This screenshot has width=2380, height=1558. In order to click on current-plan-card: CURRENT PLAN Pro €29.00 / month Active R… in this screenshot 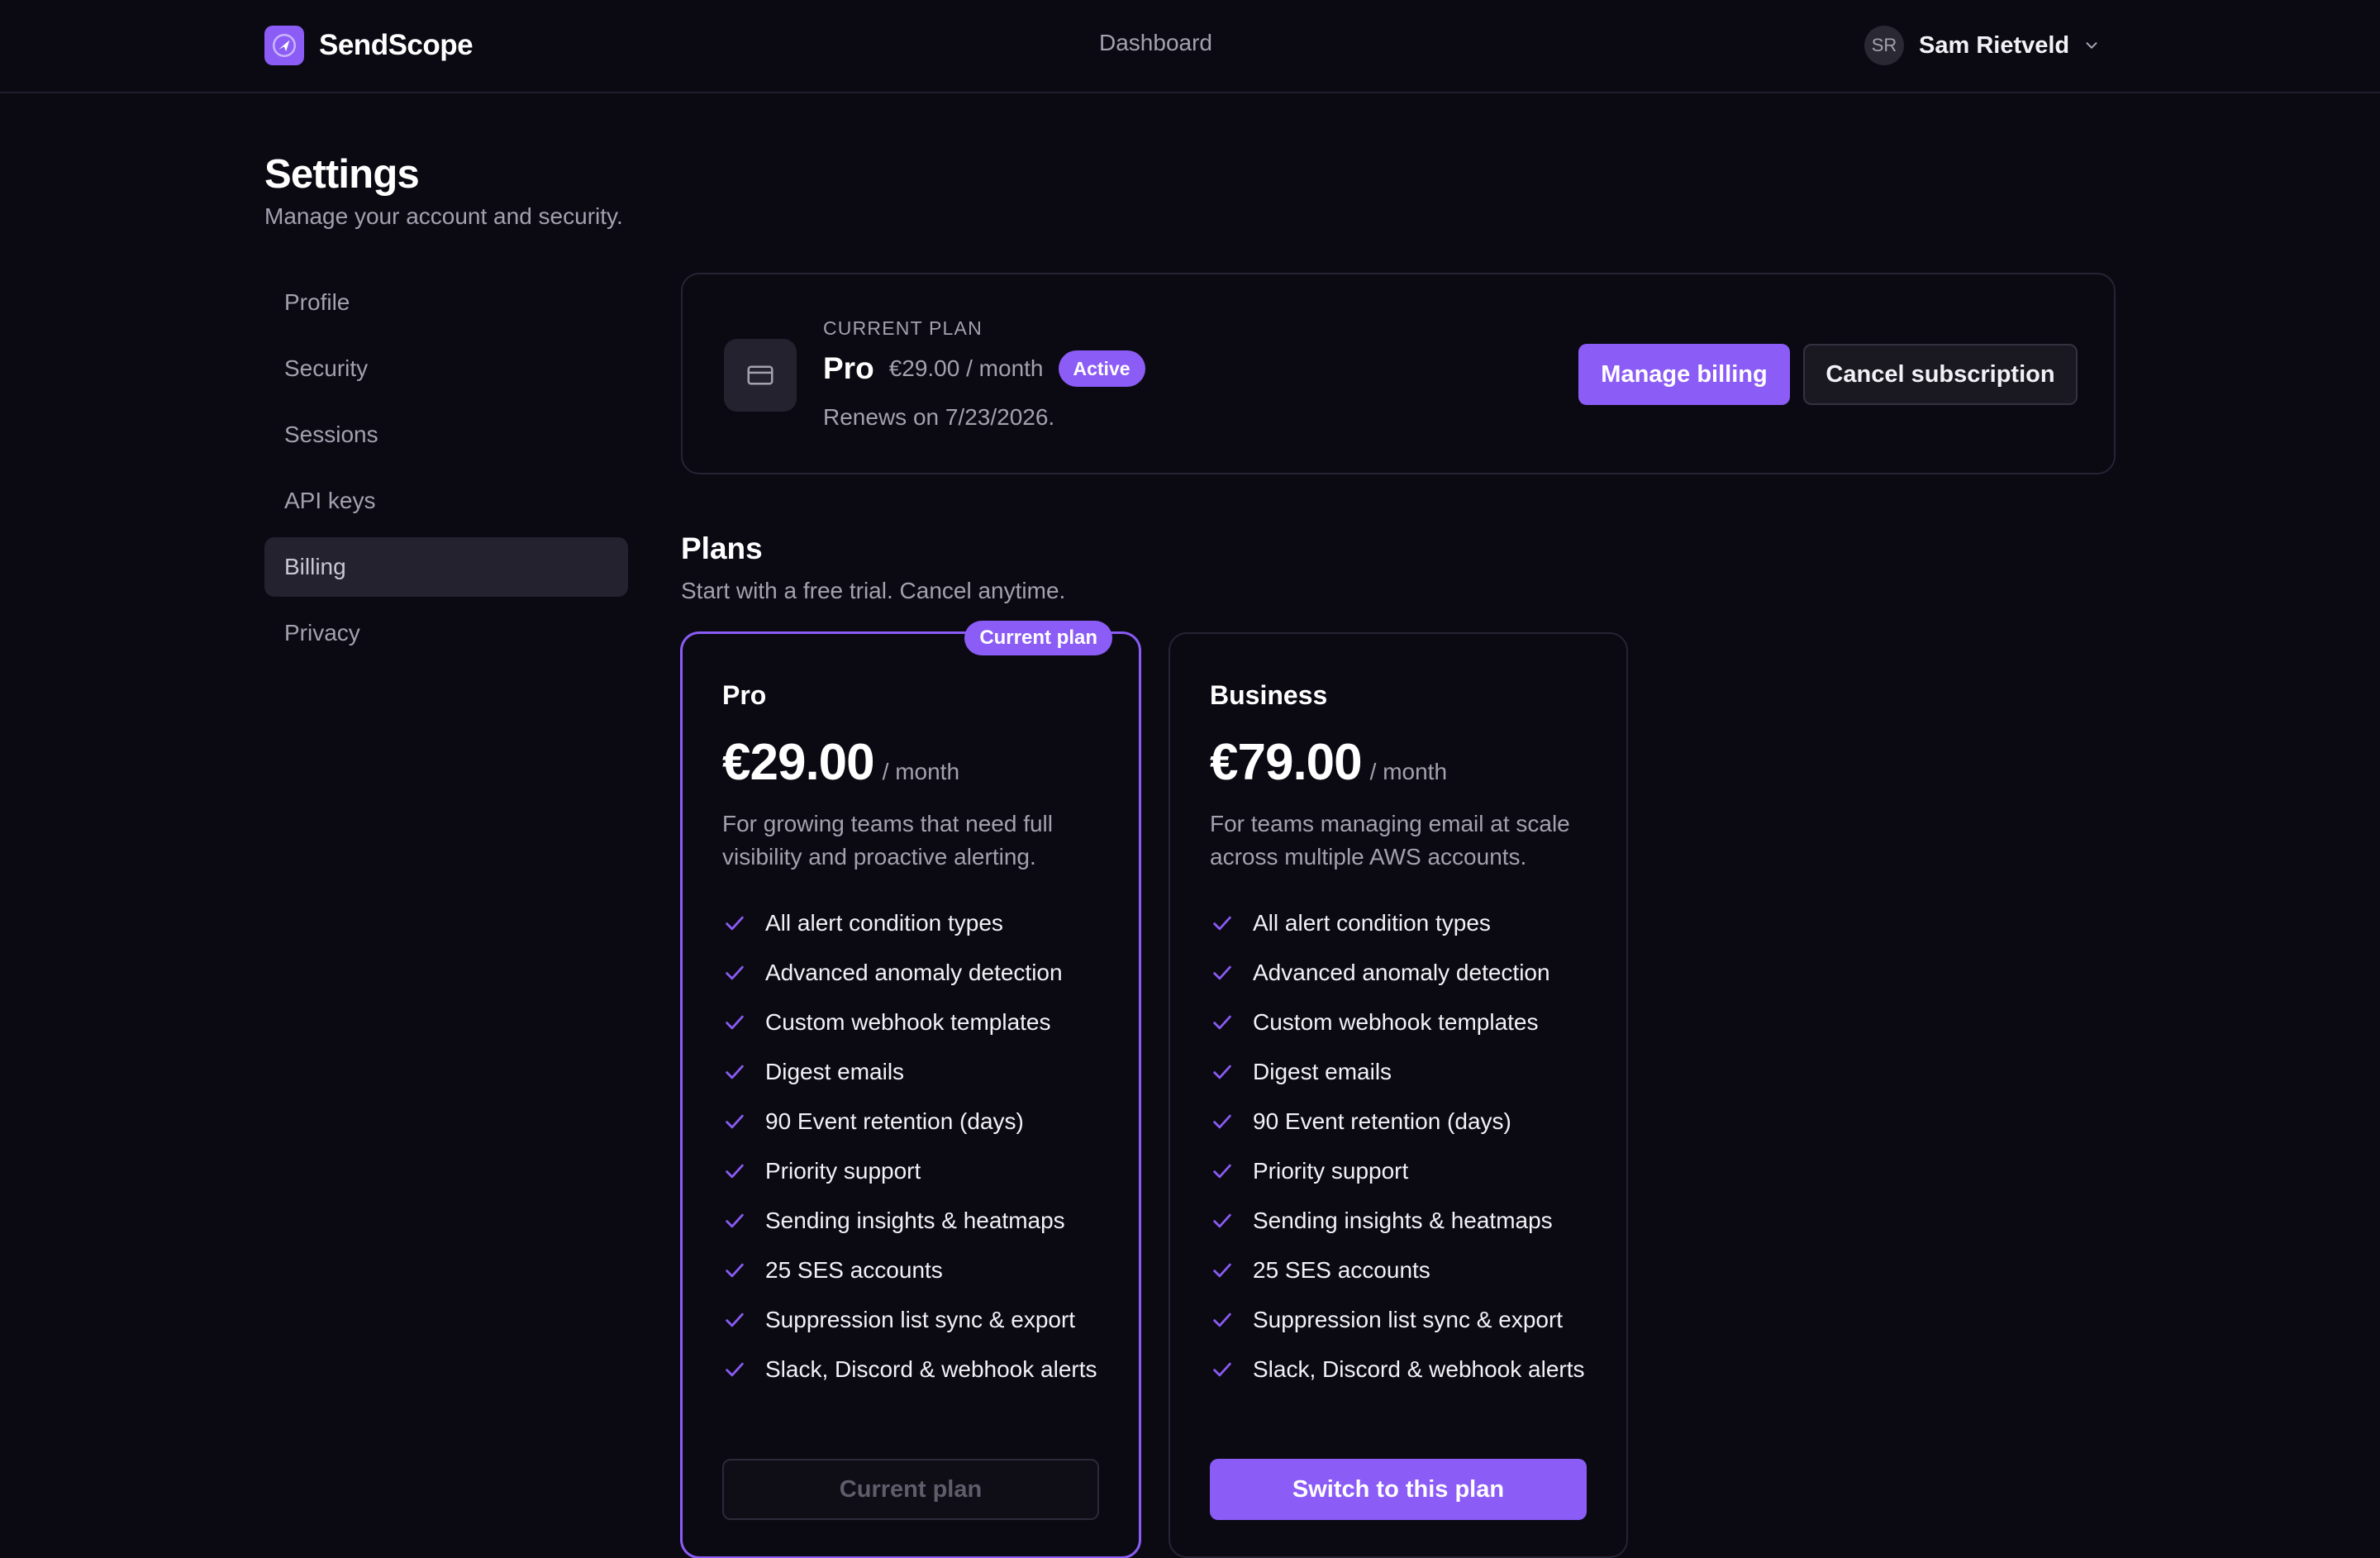, I will do `click(1398, 373)`.